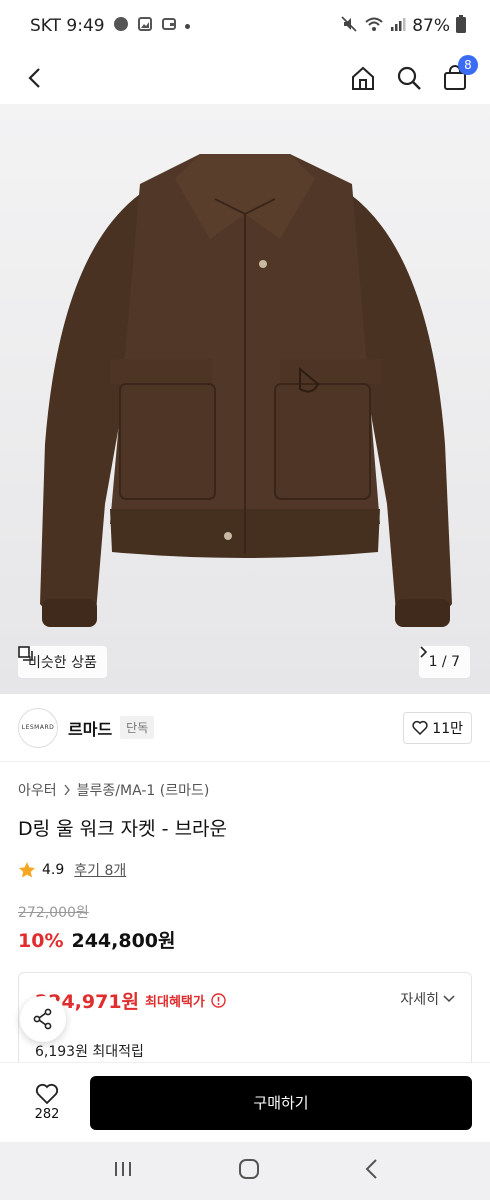  What do you see at coordinates (47, 1114) in the screenshot?
I see `wishlist-count: 282` at bounding box center [47, 1114].